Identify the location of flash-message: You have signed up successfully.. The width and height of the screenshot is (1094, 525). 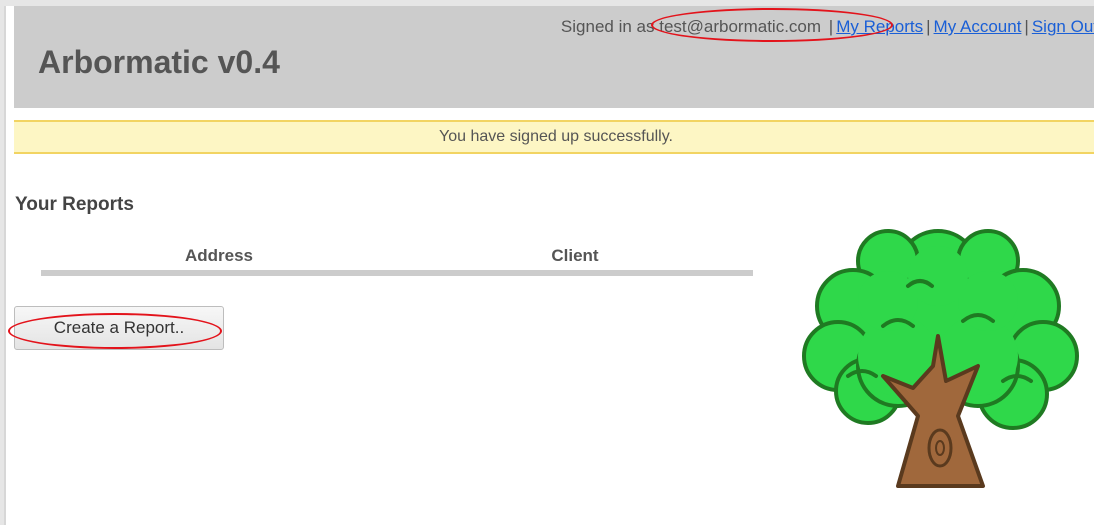
(554, 137).